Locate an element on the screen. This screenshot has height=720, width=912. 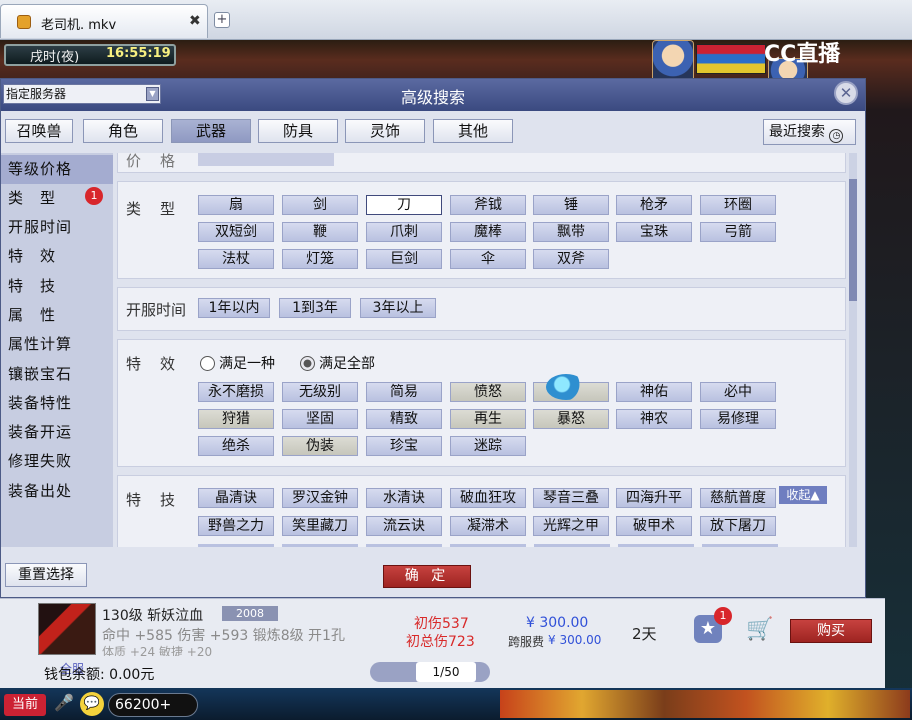
channel-button: 当前 is located at coordinates (25, 705).